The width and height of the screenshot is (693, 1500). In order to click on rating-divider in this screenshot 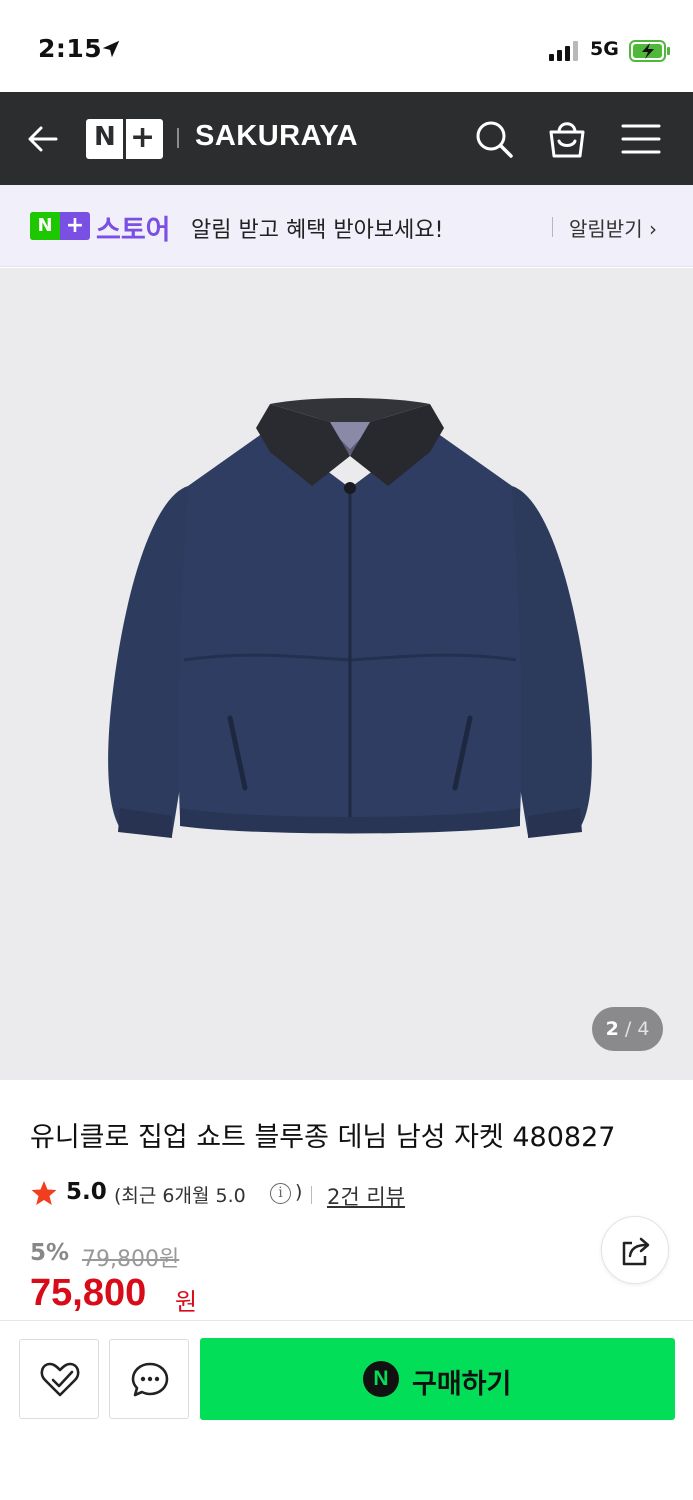, I will do `click(311, 1195)`.